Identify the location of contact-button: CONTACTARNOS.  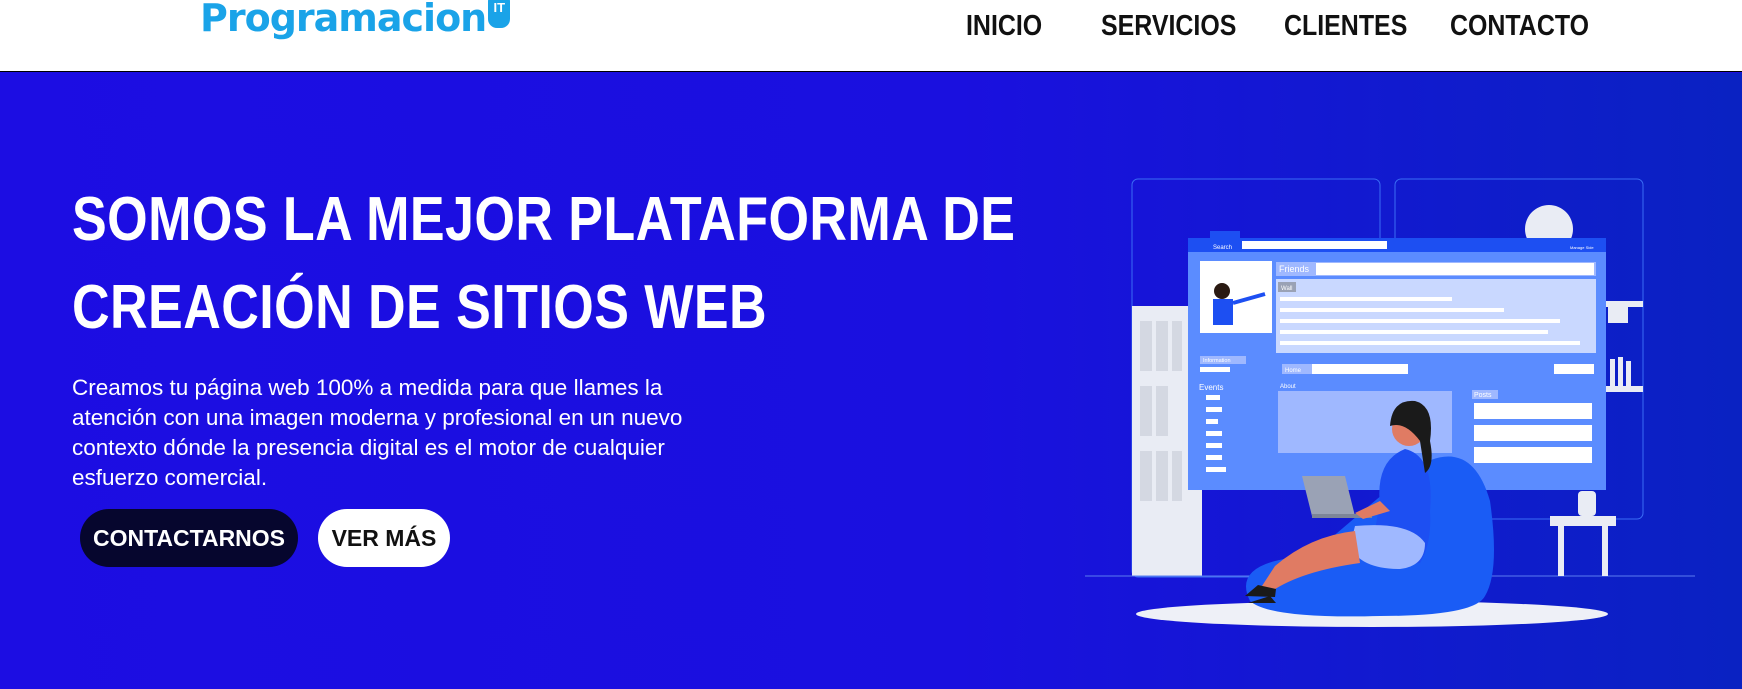
(189, 538).